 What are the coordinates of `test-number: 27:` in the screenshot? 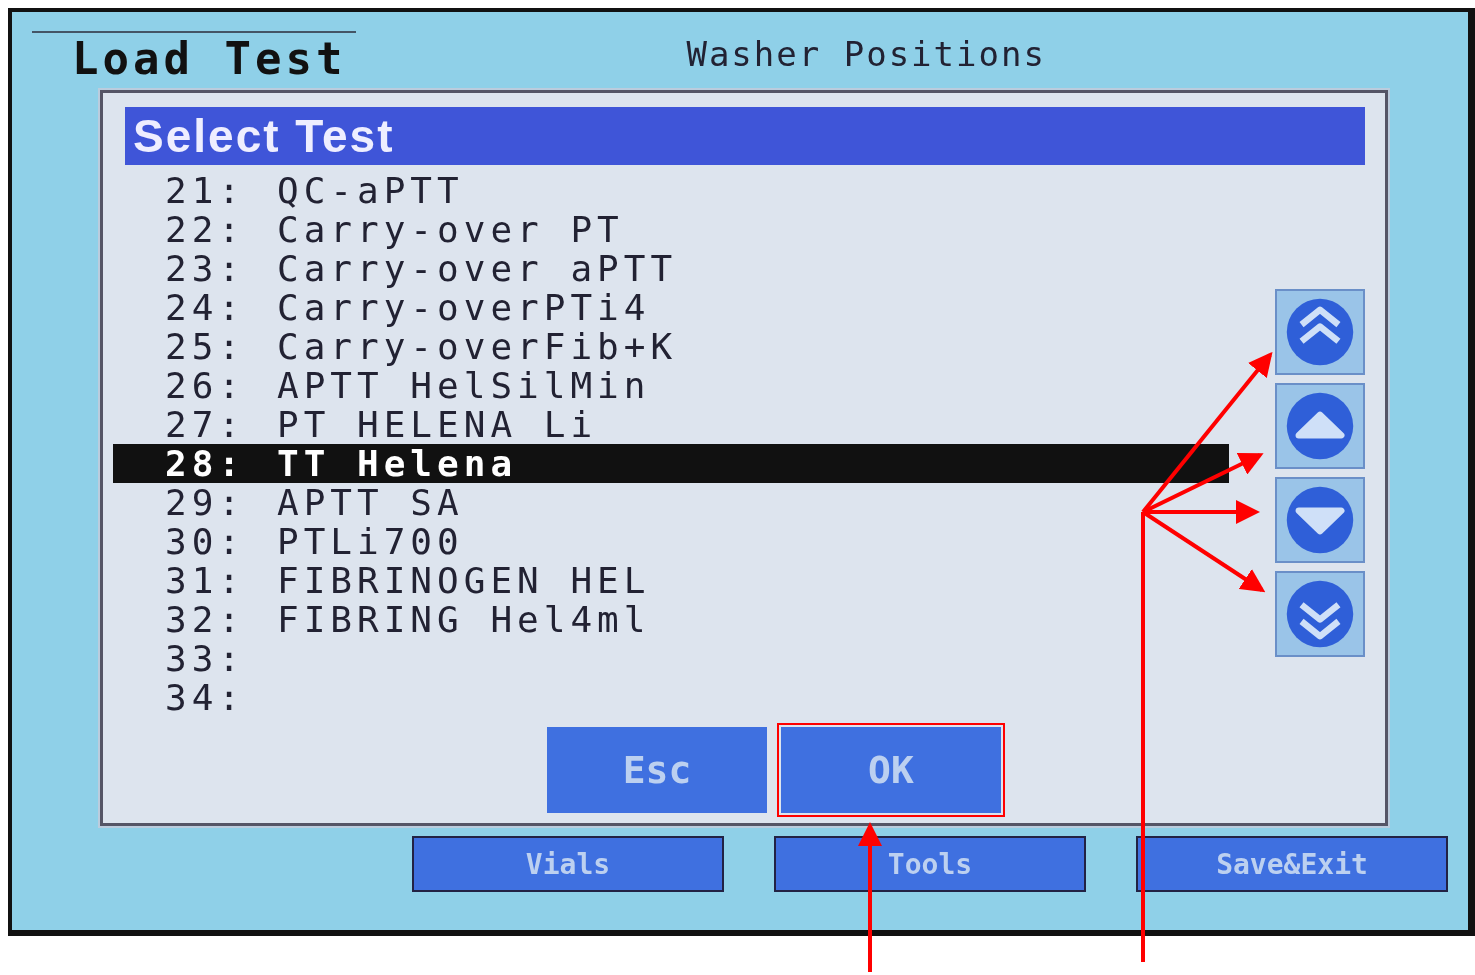 It's located at (206, 424).